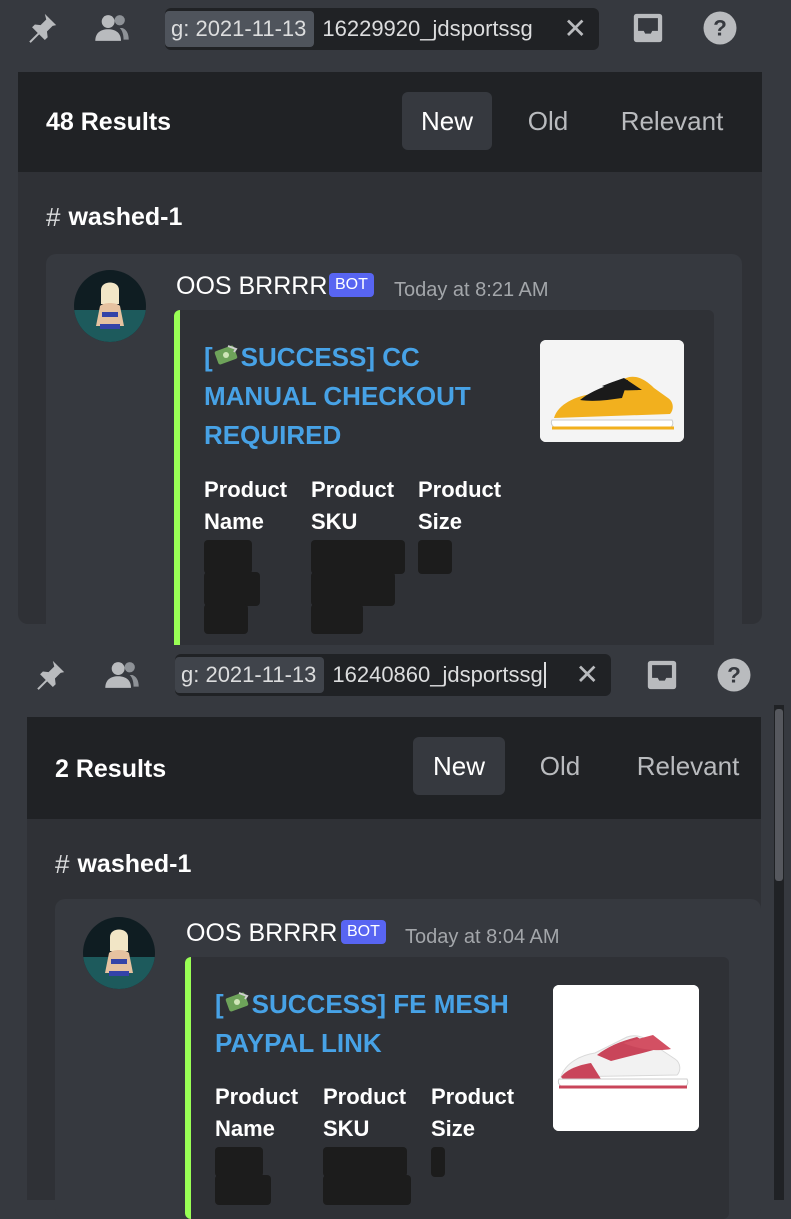 The height and width of the screenshot is (1219, 791). Describe the element at coordinates (437, 675) in the screenshot. I see `search-query: 16240860_jdsportssg` at that location.